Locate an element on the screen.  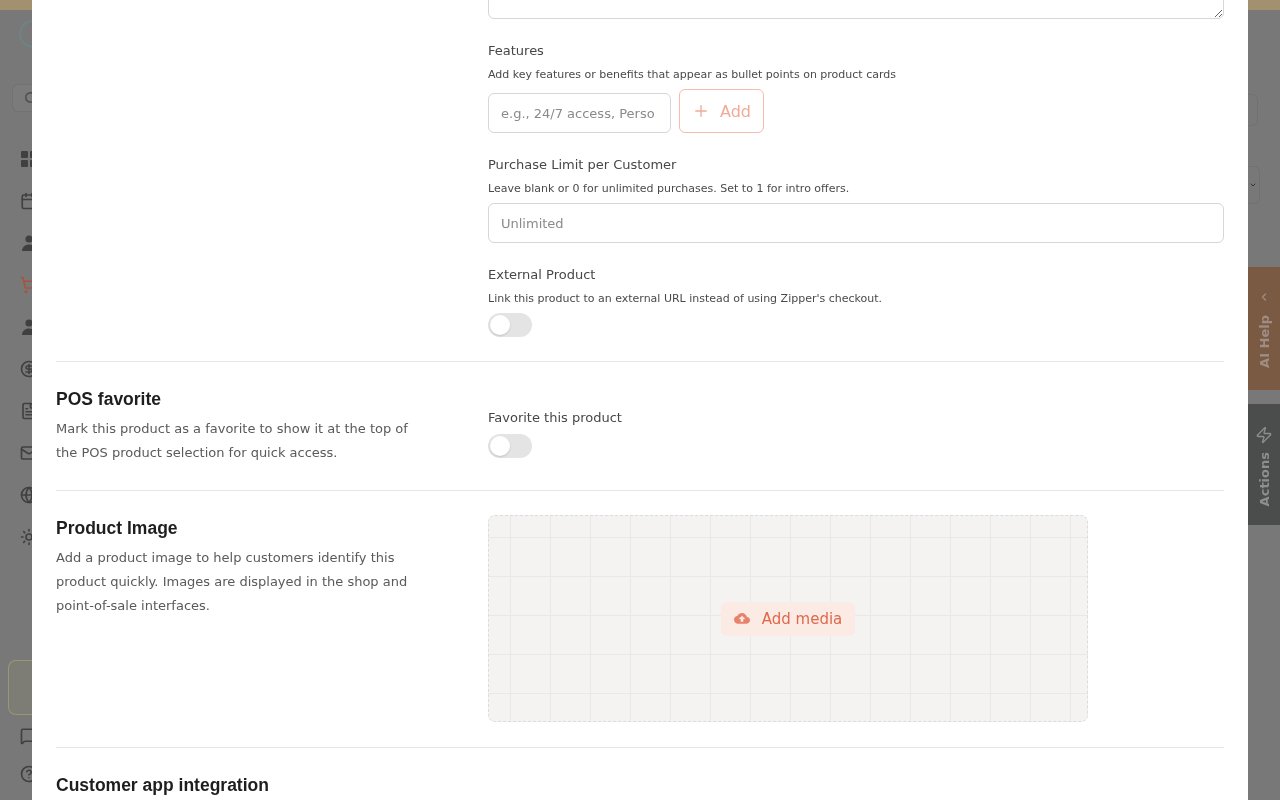
promo-card is located at coordinates (20, 687).